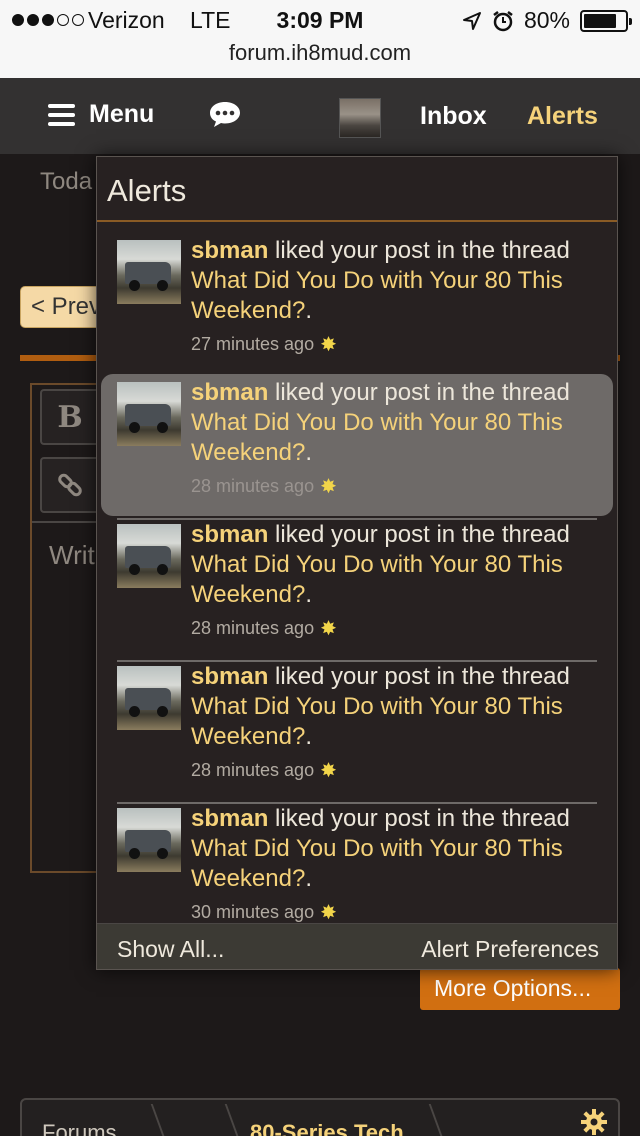 The width and height of the screenshot is (640, 1136). I want to click on menu-label: Menu, so click(122, 114).